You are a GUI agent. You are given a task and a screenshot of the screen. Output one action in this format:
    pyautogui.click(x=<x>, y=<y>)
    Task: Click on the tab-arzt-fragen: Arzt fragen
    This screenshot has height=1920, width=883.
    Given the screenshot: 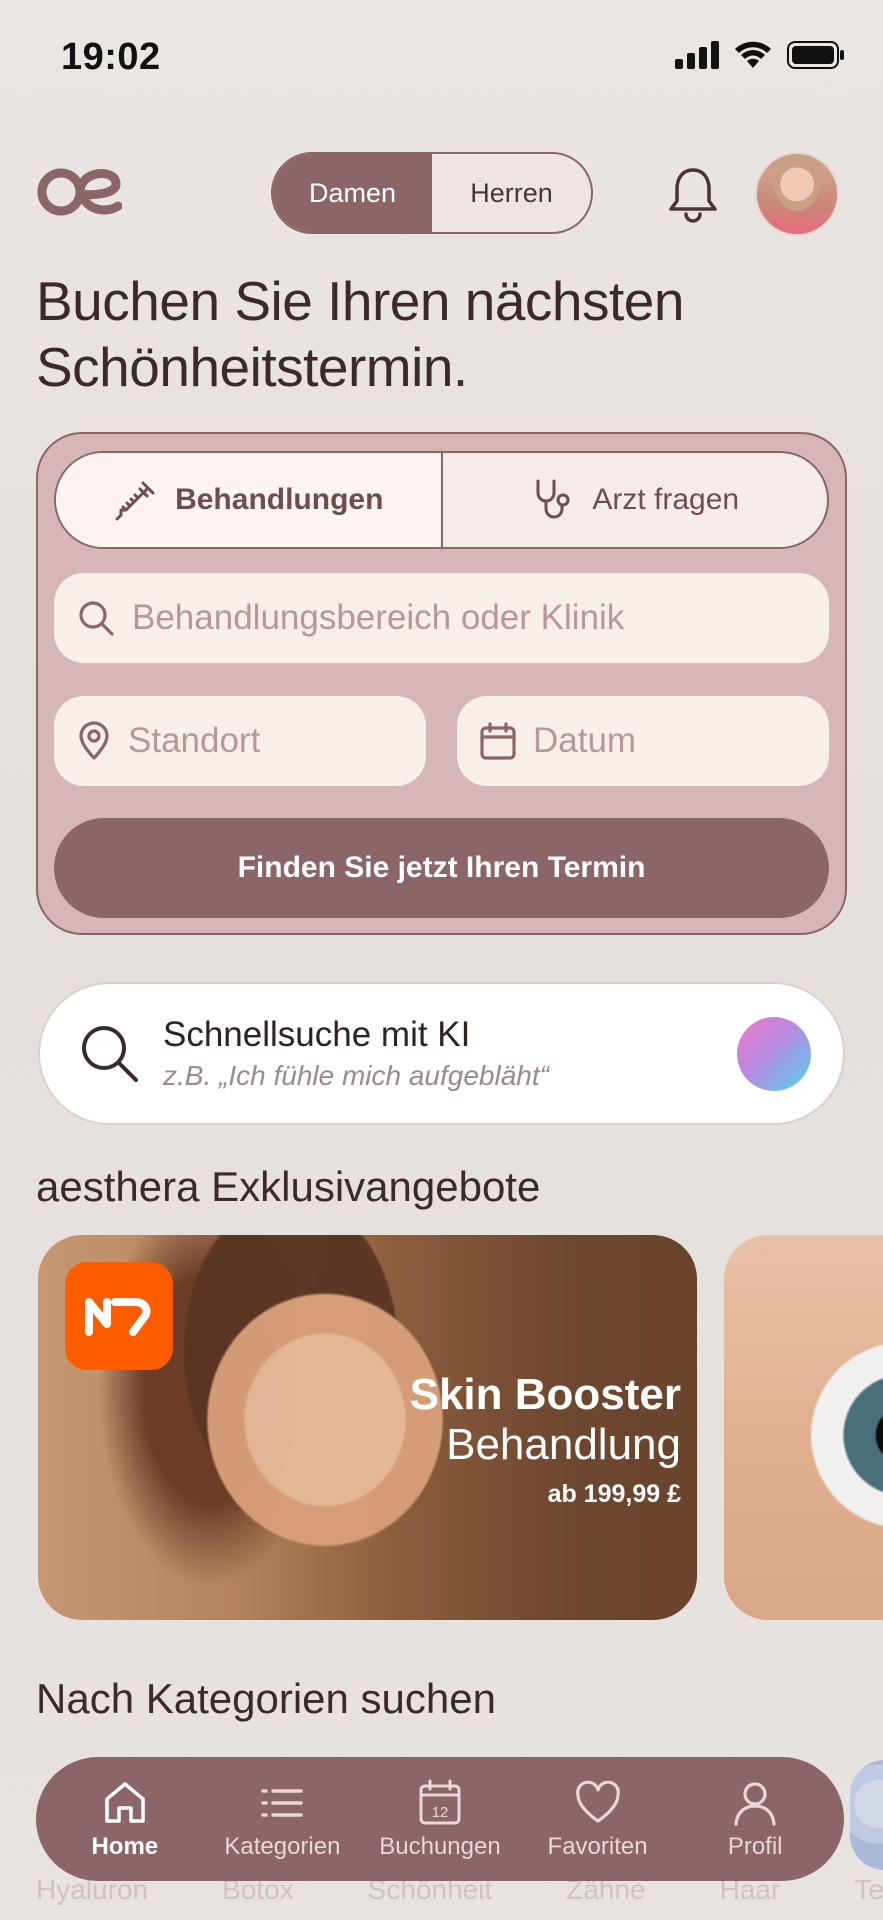 What is the action you would take?
    pyautogui.click(x=635, y=500)
    